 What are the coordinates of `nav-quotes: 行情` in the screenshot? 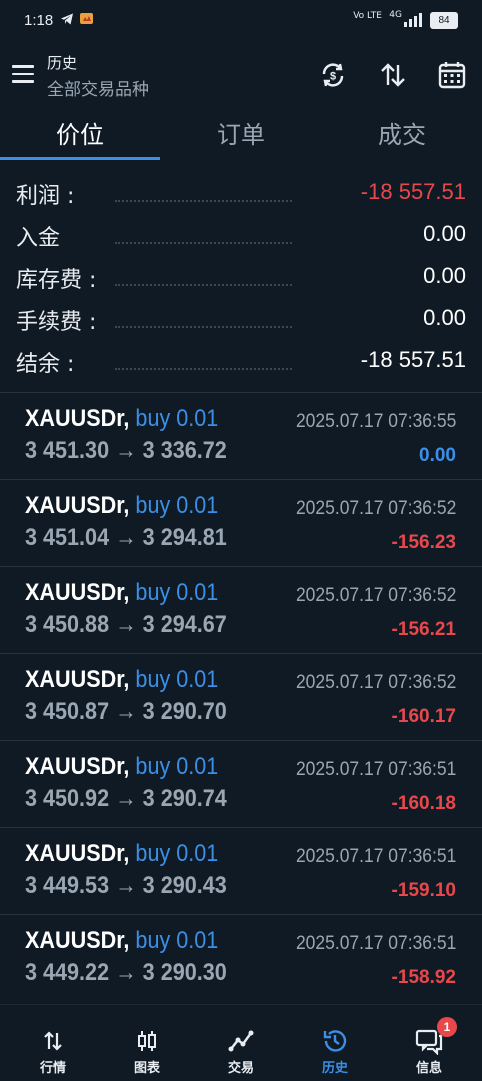 It's located at (53, 1043).